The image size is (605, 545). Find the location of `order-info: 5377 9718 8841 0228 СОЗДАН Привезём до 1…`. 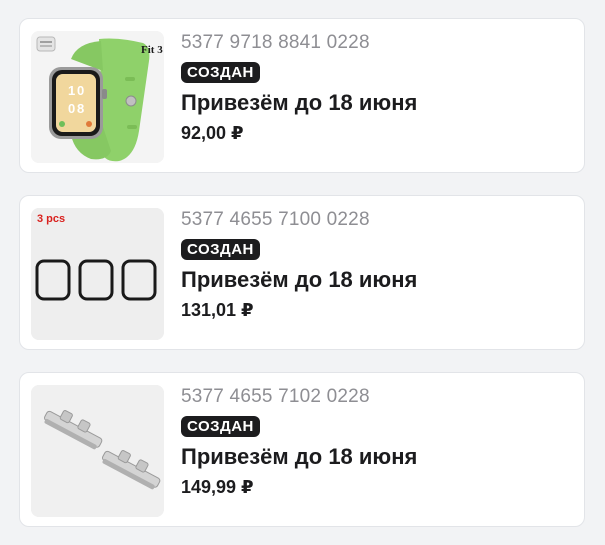

order-info: 5377 9718 8841 0228 СОЗДАН Привезём до 1… is located at coordinates (377, 87).